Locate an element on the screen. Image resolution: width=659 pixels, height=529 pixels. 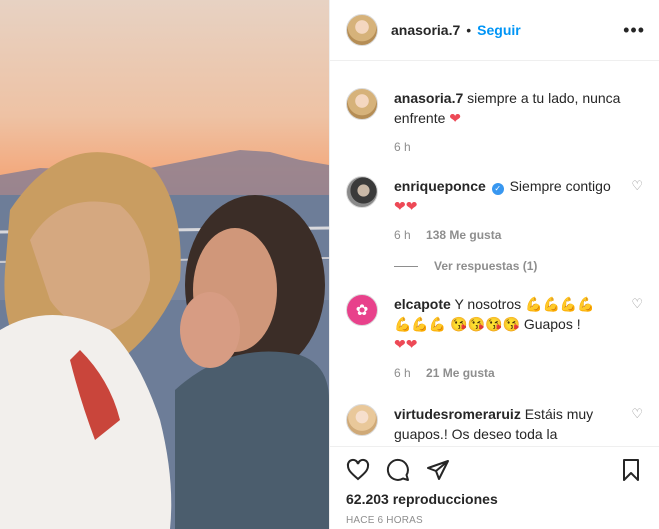
comment-username: elcapote is located at coordinates (422, 304).